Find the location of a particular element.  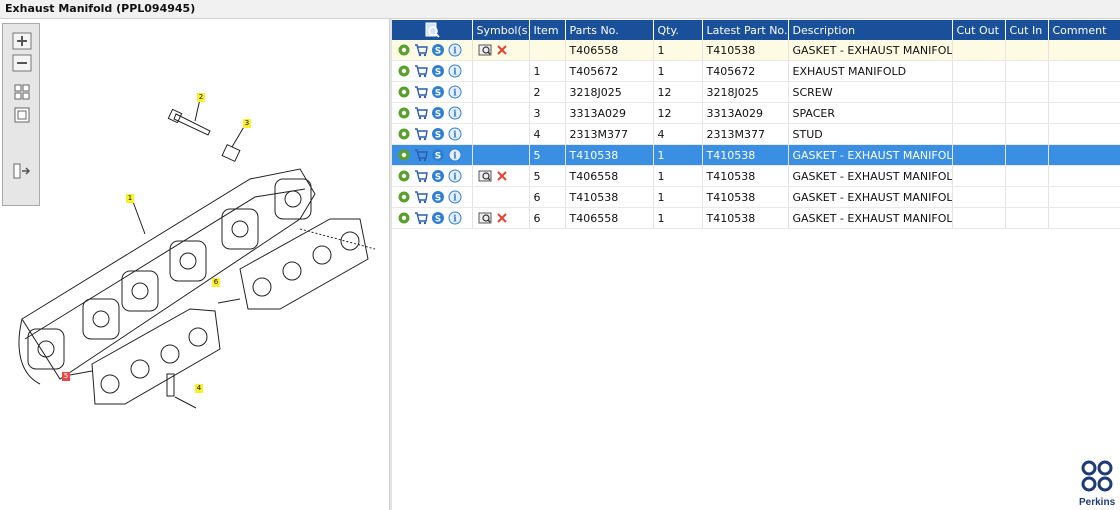

column-header-description: Description is located at coordinates (870, 30).